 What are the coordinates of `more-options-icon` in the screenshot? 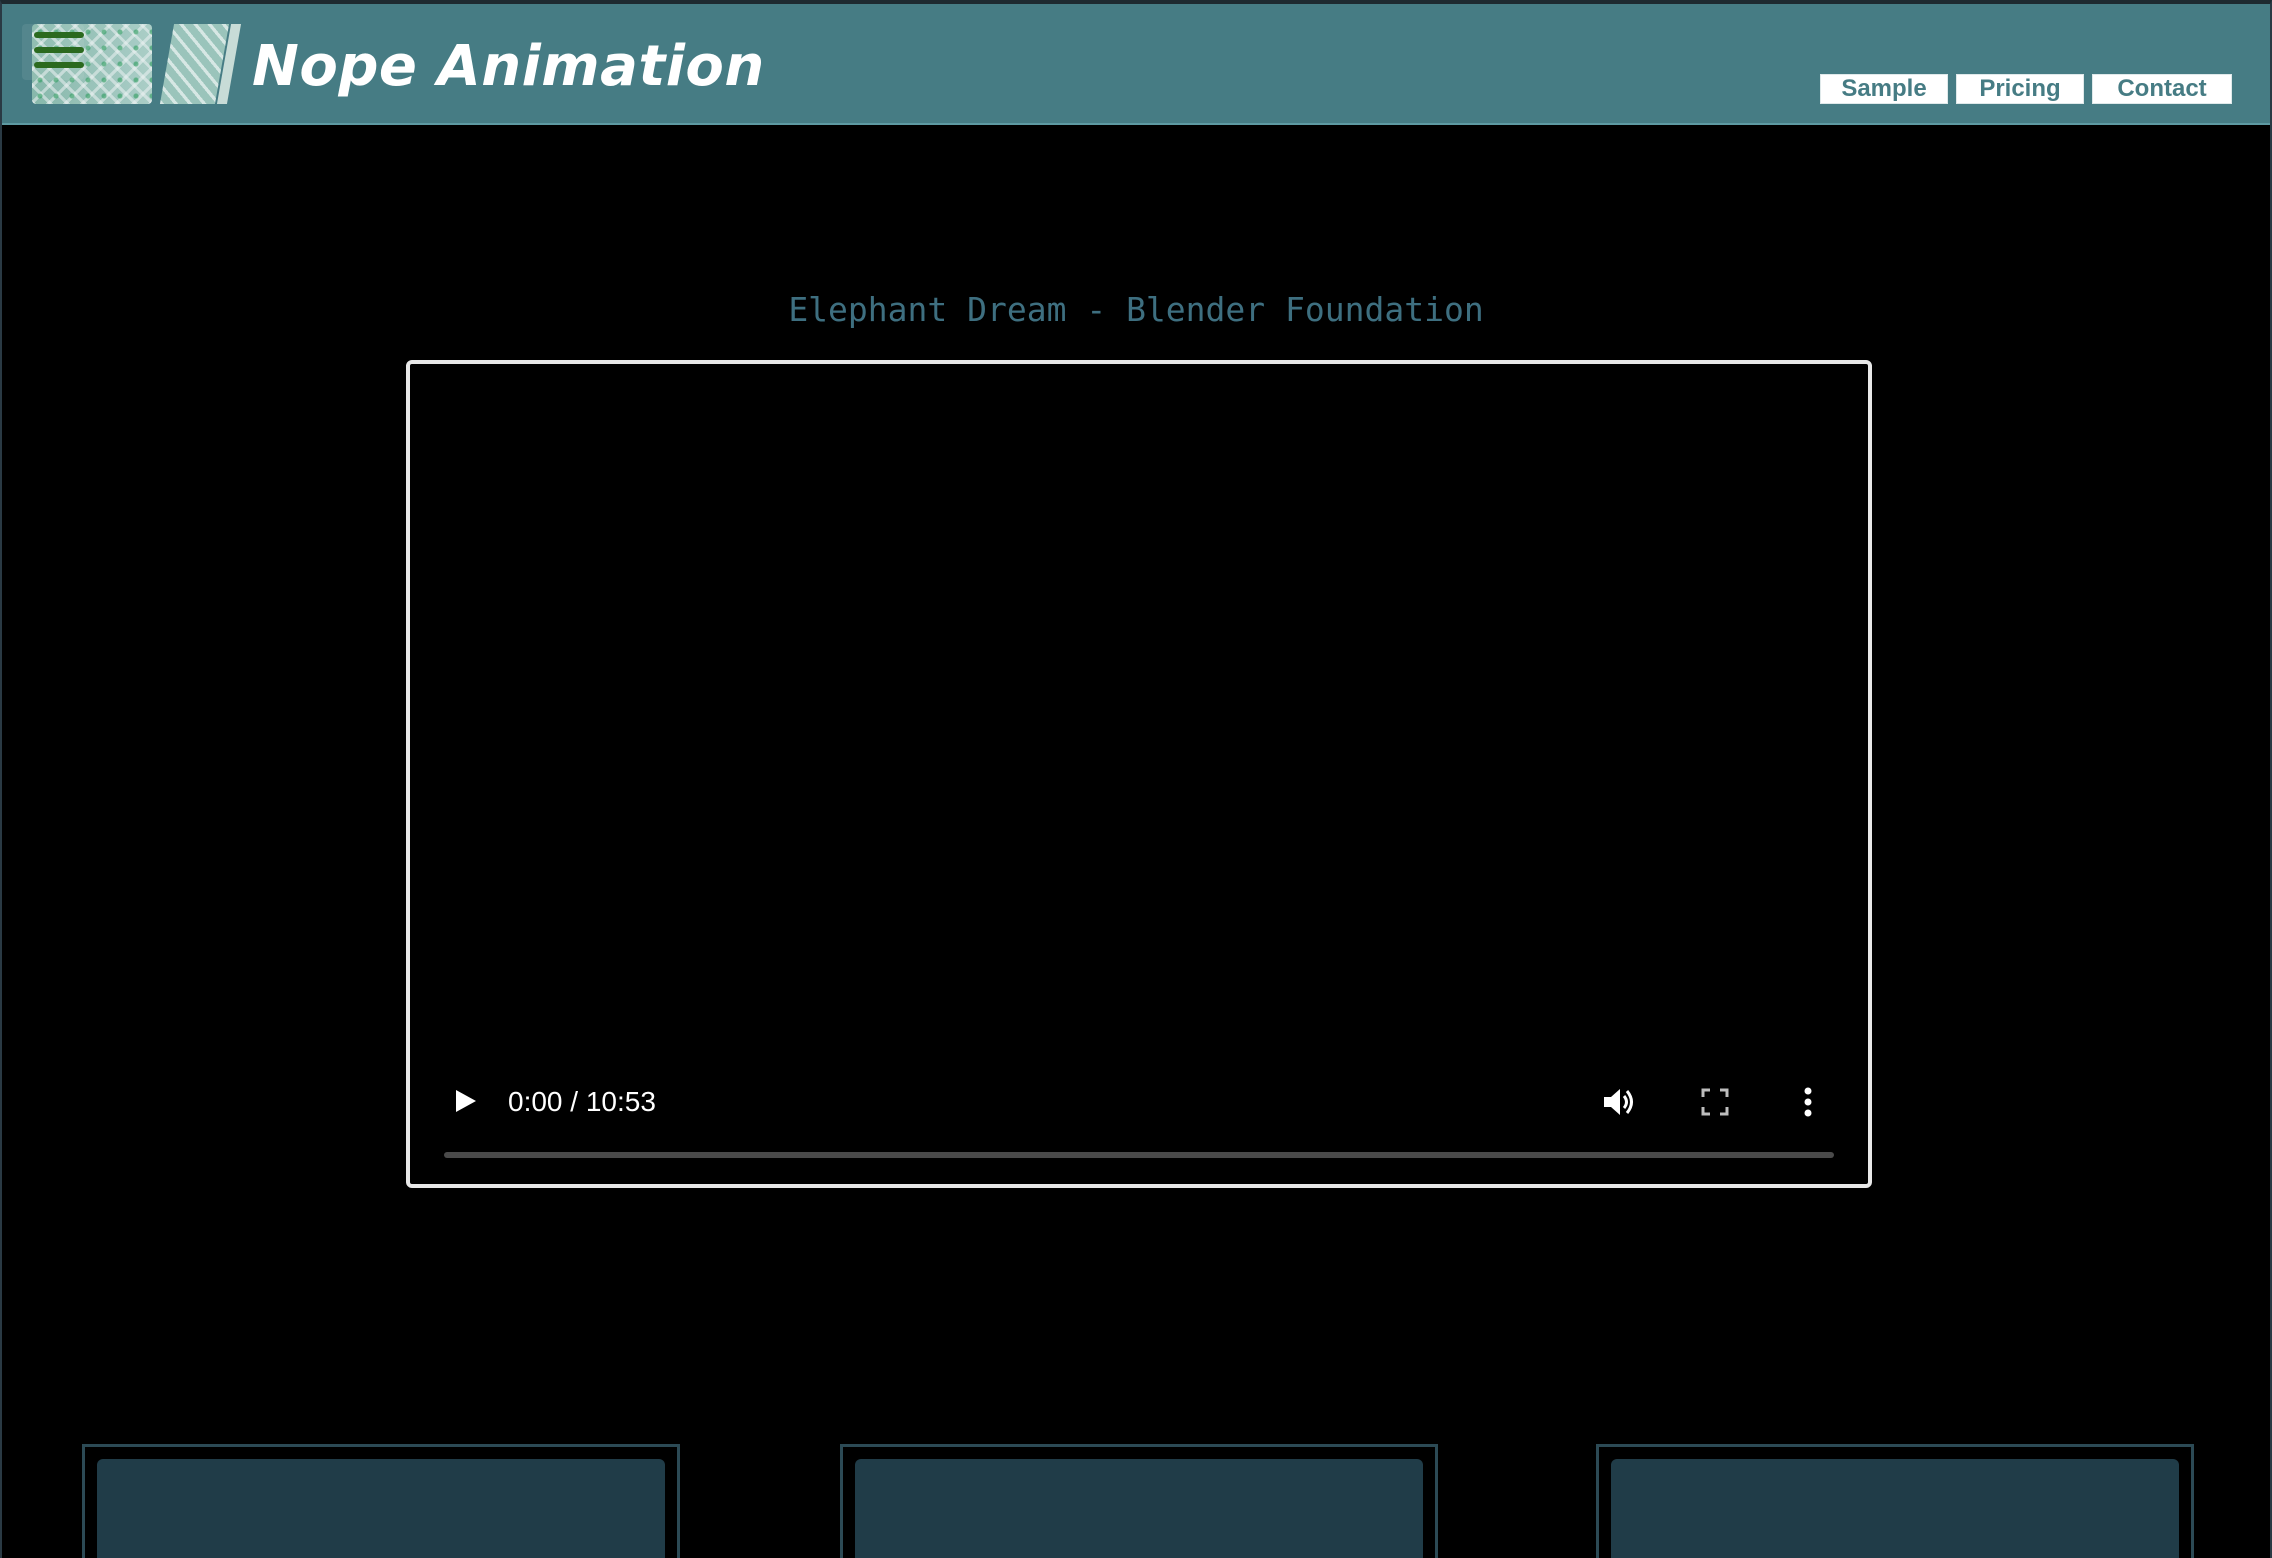 It's located at (1808, 1102).